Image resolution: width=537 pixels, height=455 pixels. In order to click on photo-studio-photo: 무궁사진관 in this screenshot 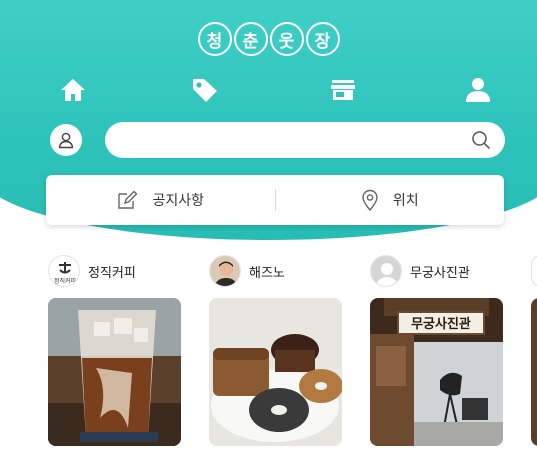, I will do `click(436, 372)`.